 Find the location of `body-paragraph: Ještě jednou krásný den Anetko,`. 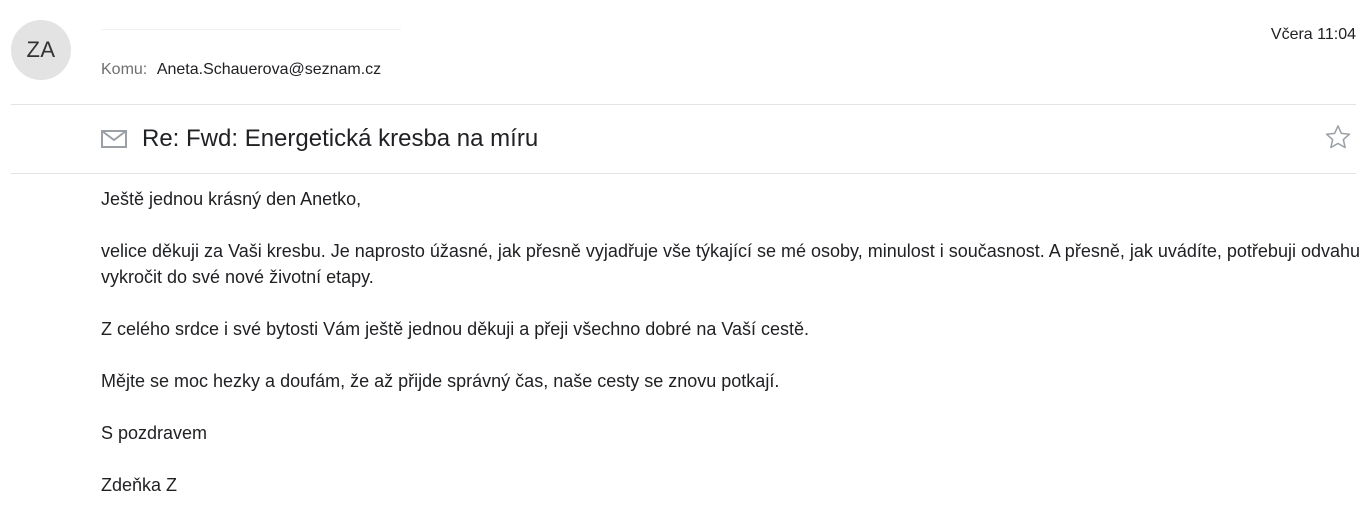

body-paragraph: Ještě jednou krásný den Anetko, is located at coordinates (231, 199).